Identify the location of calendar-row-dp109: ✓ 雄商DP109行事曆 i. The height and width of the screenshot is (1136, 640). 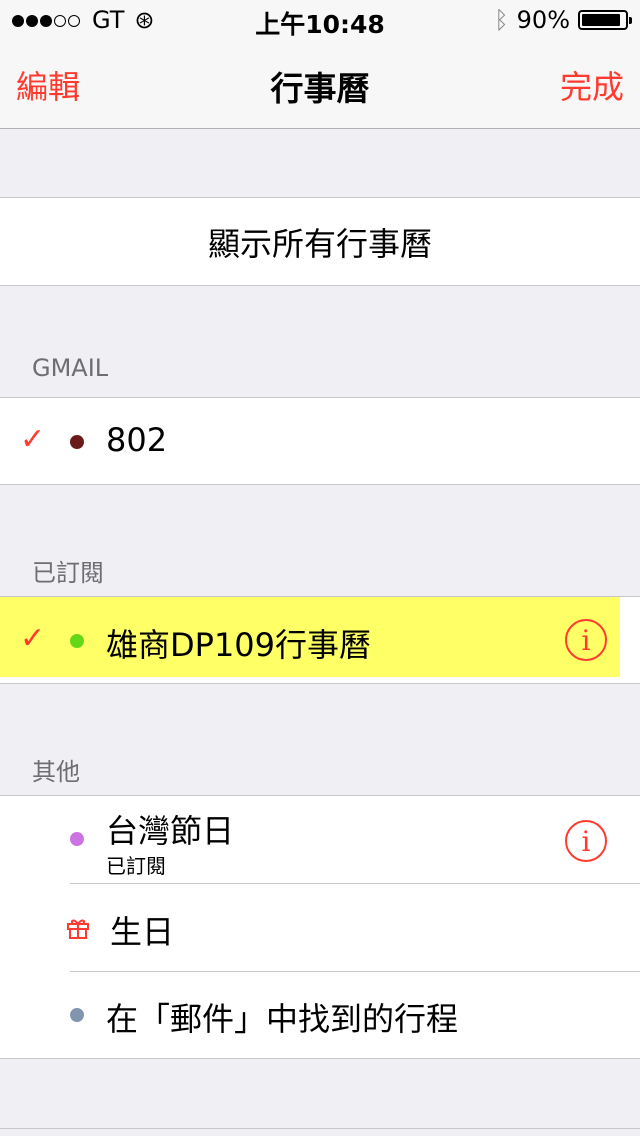
(320, 640).